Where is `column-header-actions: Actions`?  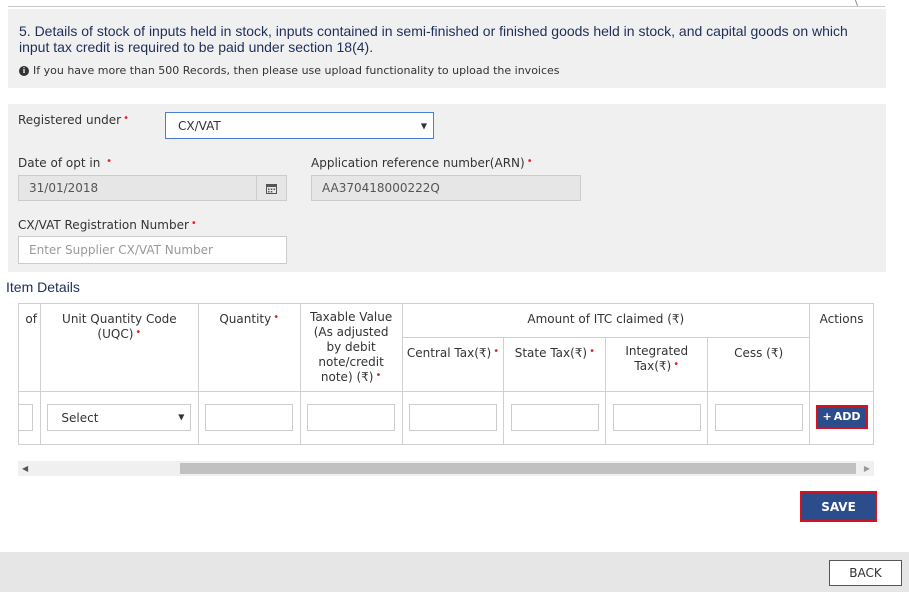 column-header-actions: Actions is located at coordinates (841, 347).